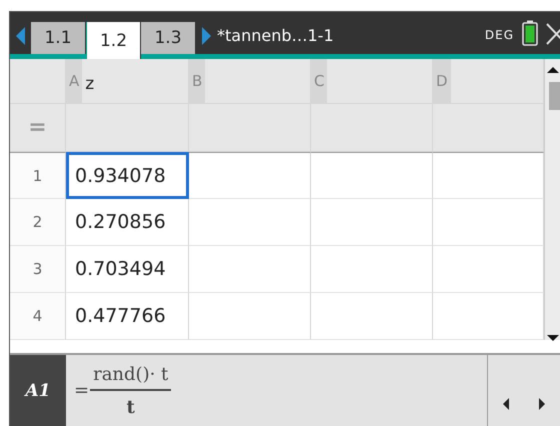  What do you see at coordinates (553, 70) in the screenshot?
I see `scroll-up-icon` at bounding box center [553, 70].